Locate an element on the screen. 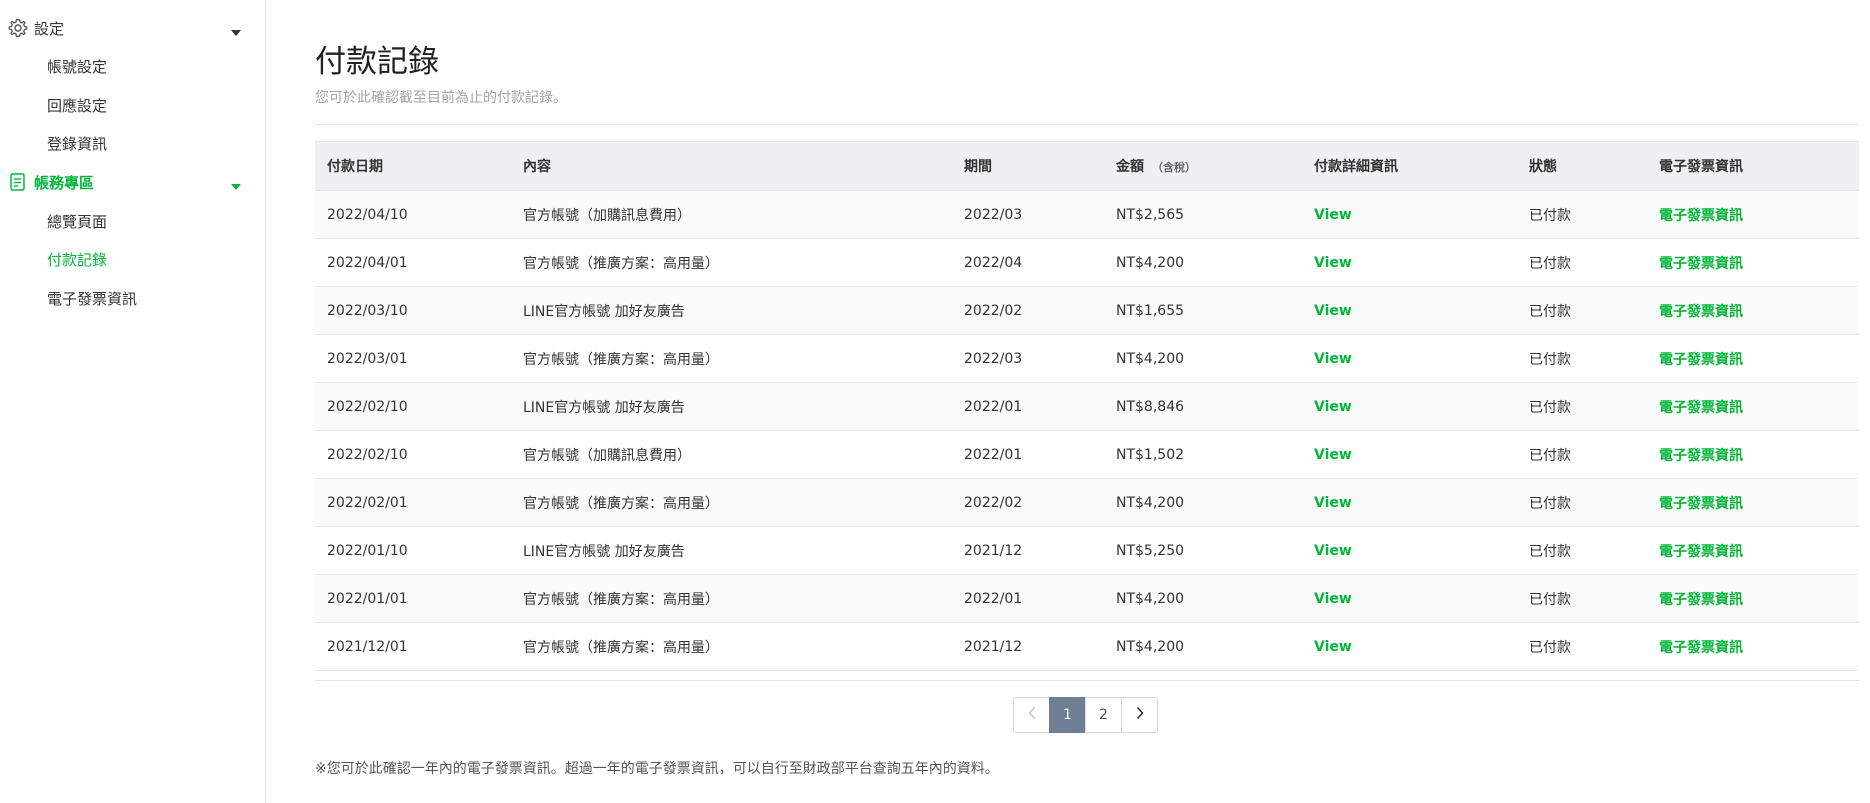 This screenshot has height=803, width=1870. chevron-right-icon is located at coordinates (1140, 715).